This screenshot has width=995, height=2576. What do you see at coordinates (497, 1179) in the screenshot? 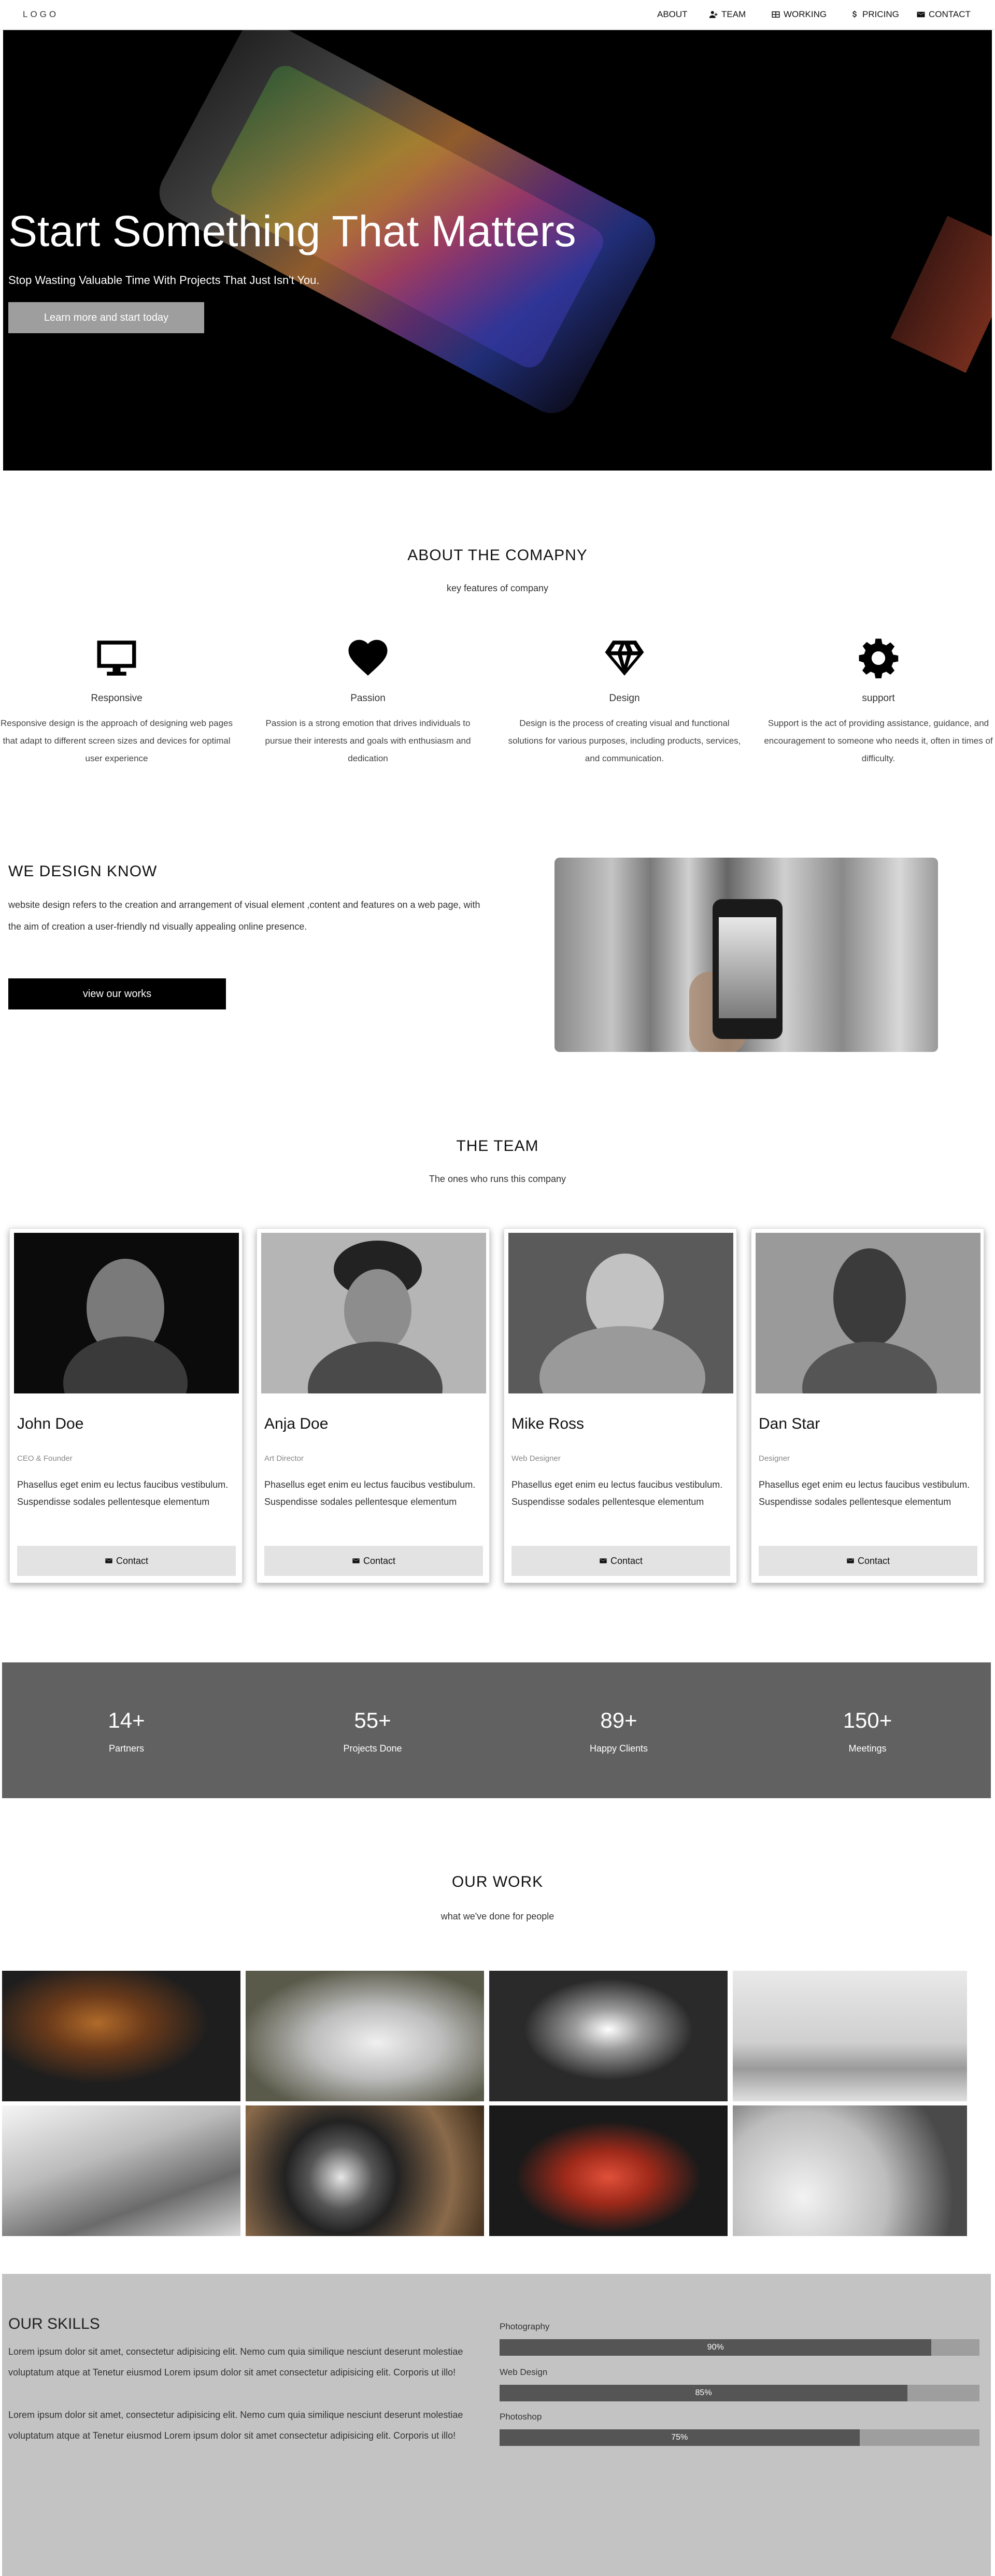
I see `team-subtitle: The ones who runs this company` at bounding box center [497, 1179].